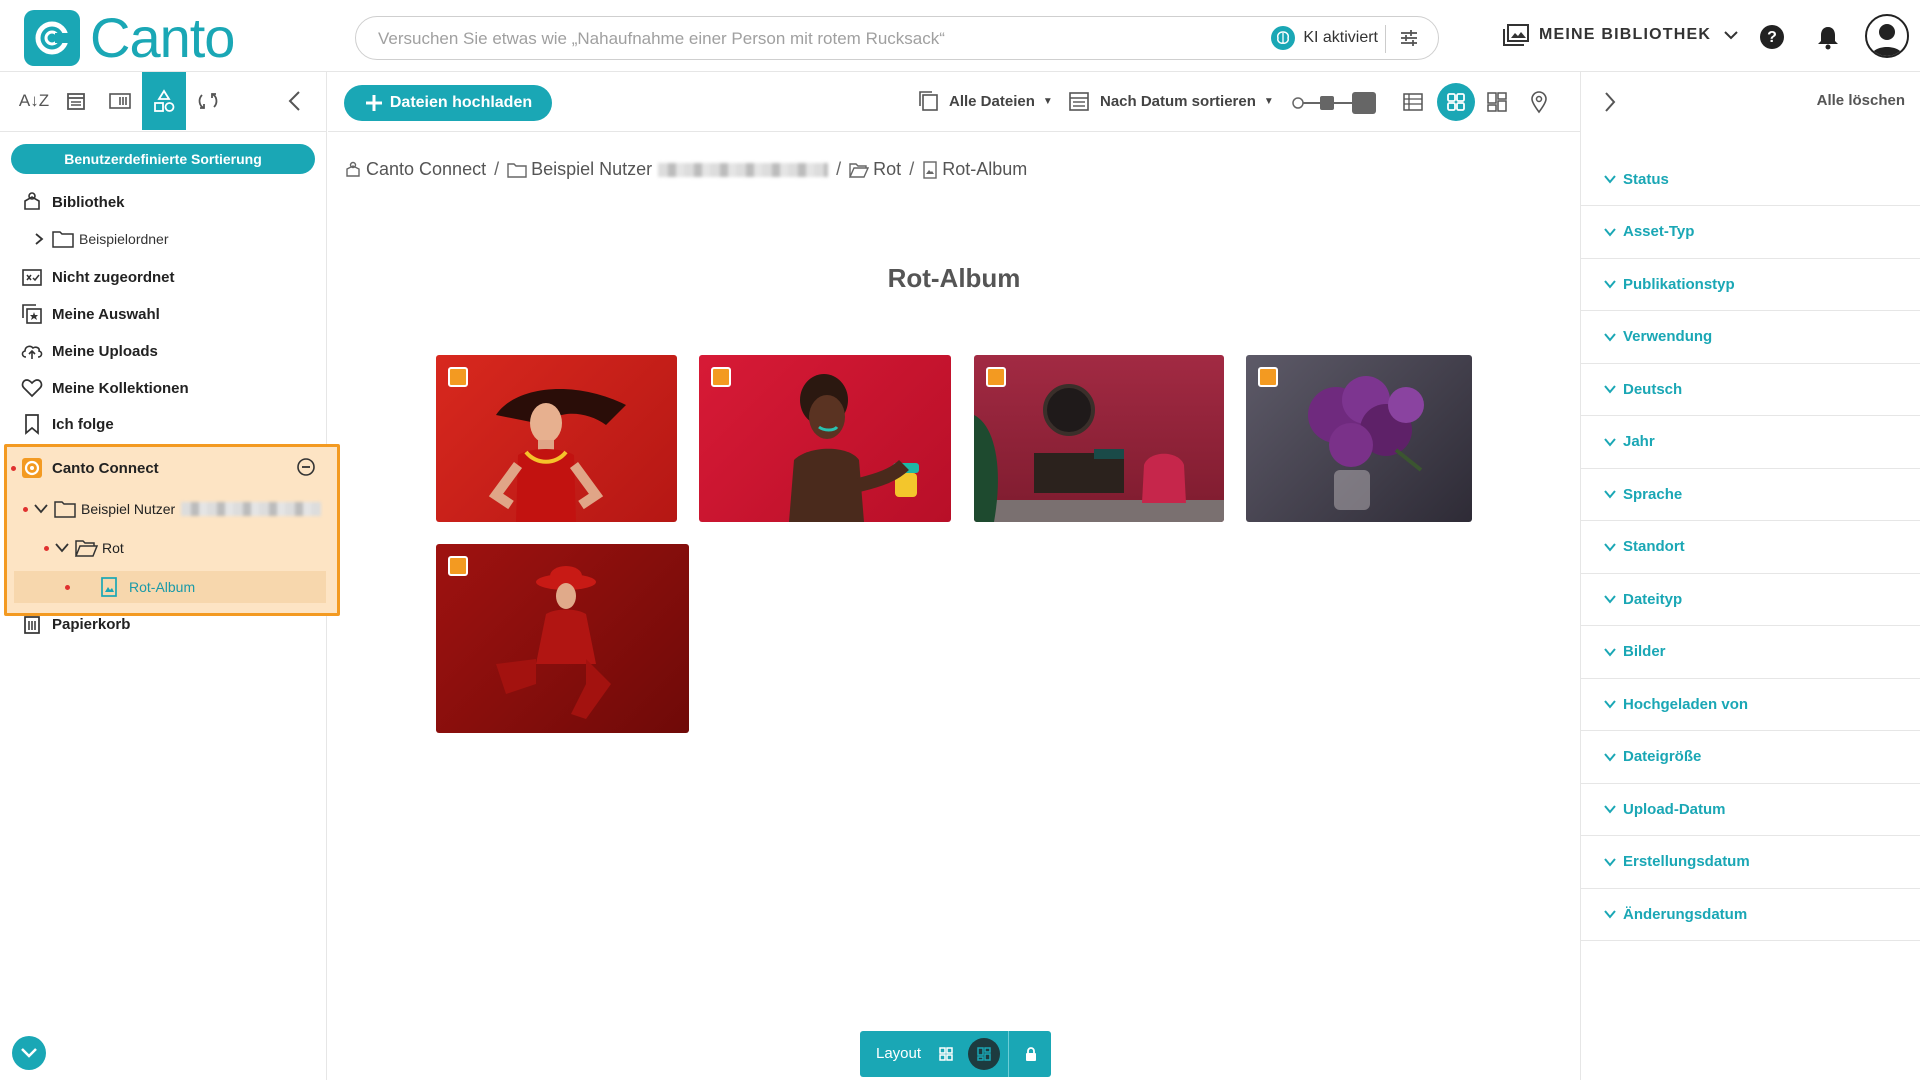 This screenshot has height=1080, width=1920. I want to click on breadcrumb-item: Canto Connect, so click(415, 169).